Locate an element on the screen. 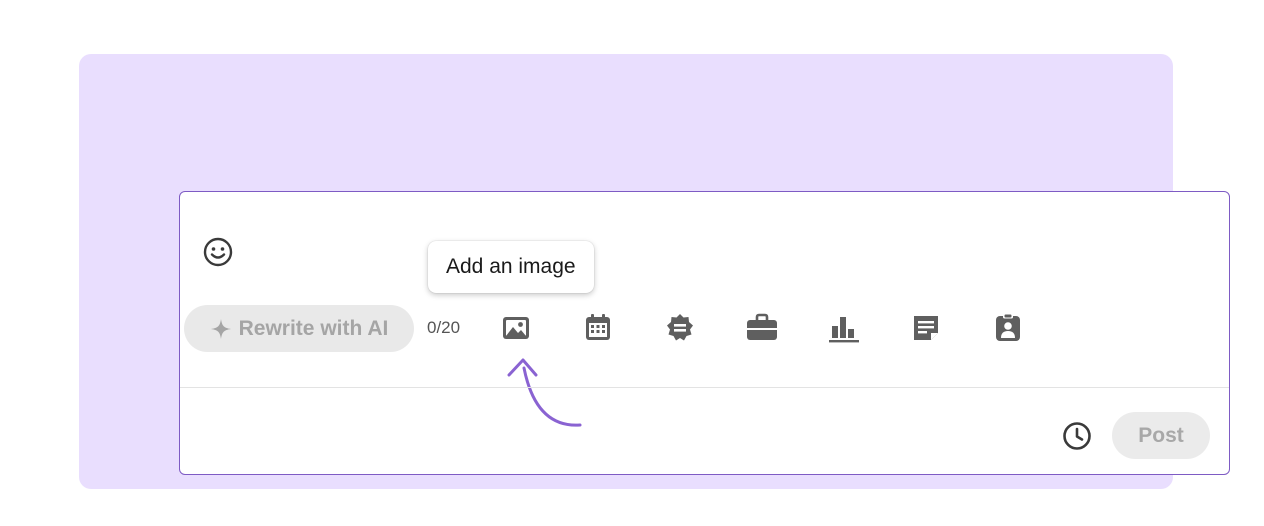 This screenshot has width=1264, height=526. pointer-arrow-icon is located at coordinates (544, 392).